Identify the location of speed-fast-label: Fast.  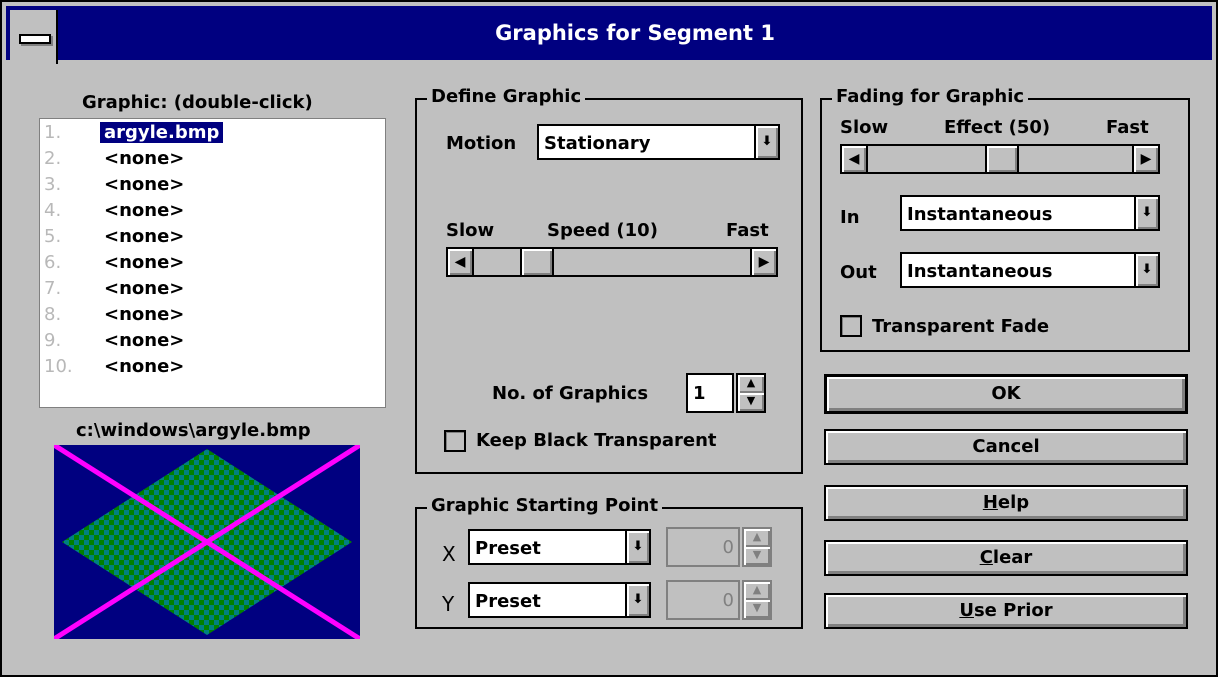
(747, 230).